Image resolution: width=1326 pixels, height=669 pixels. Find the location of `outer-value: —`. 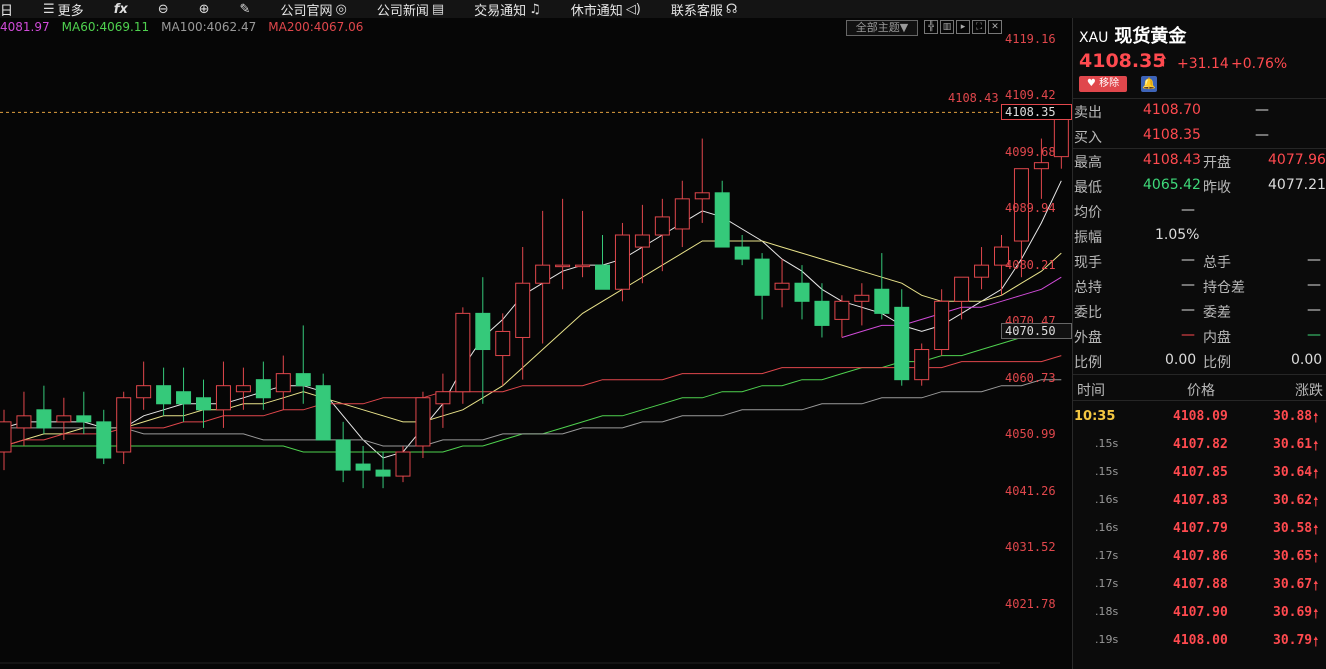

outer-value: — is located at coordinates (1188, 335).